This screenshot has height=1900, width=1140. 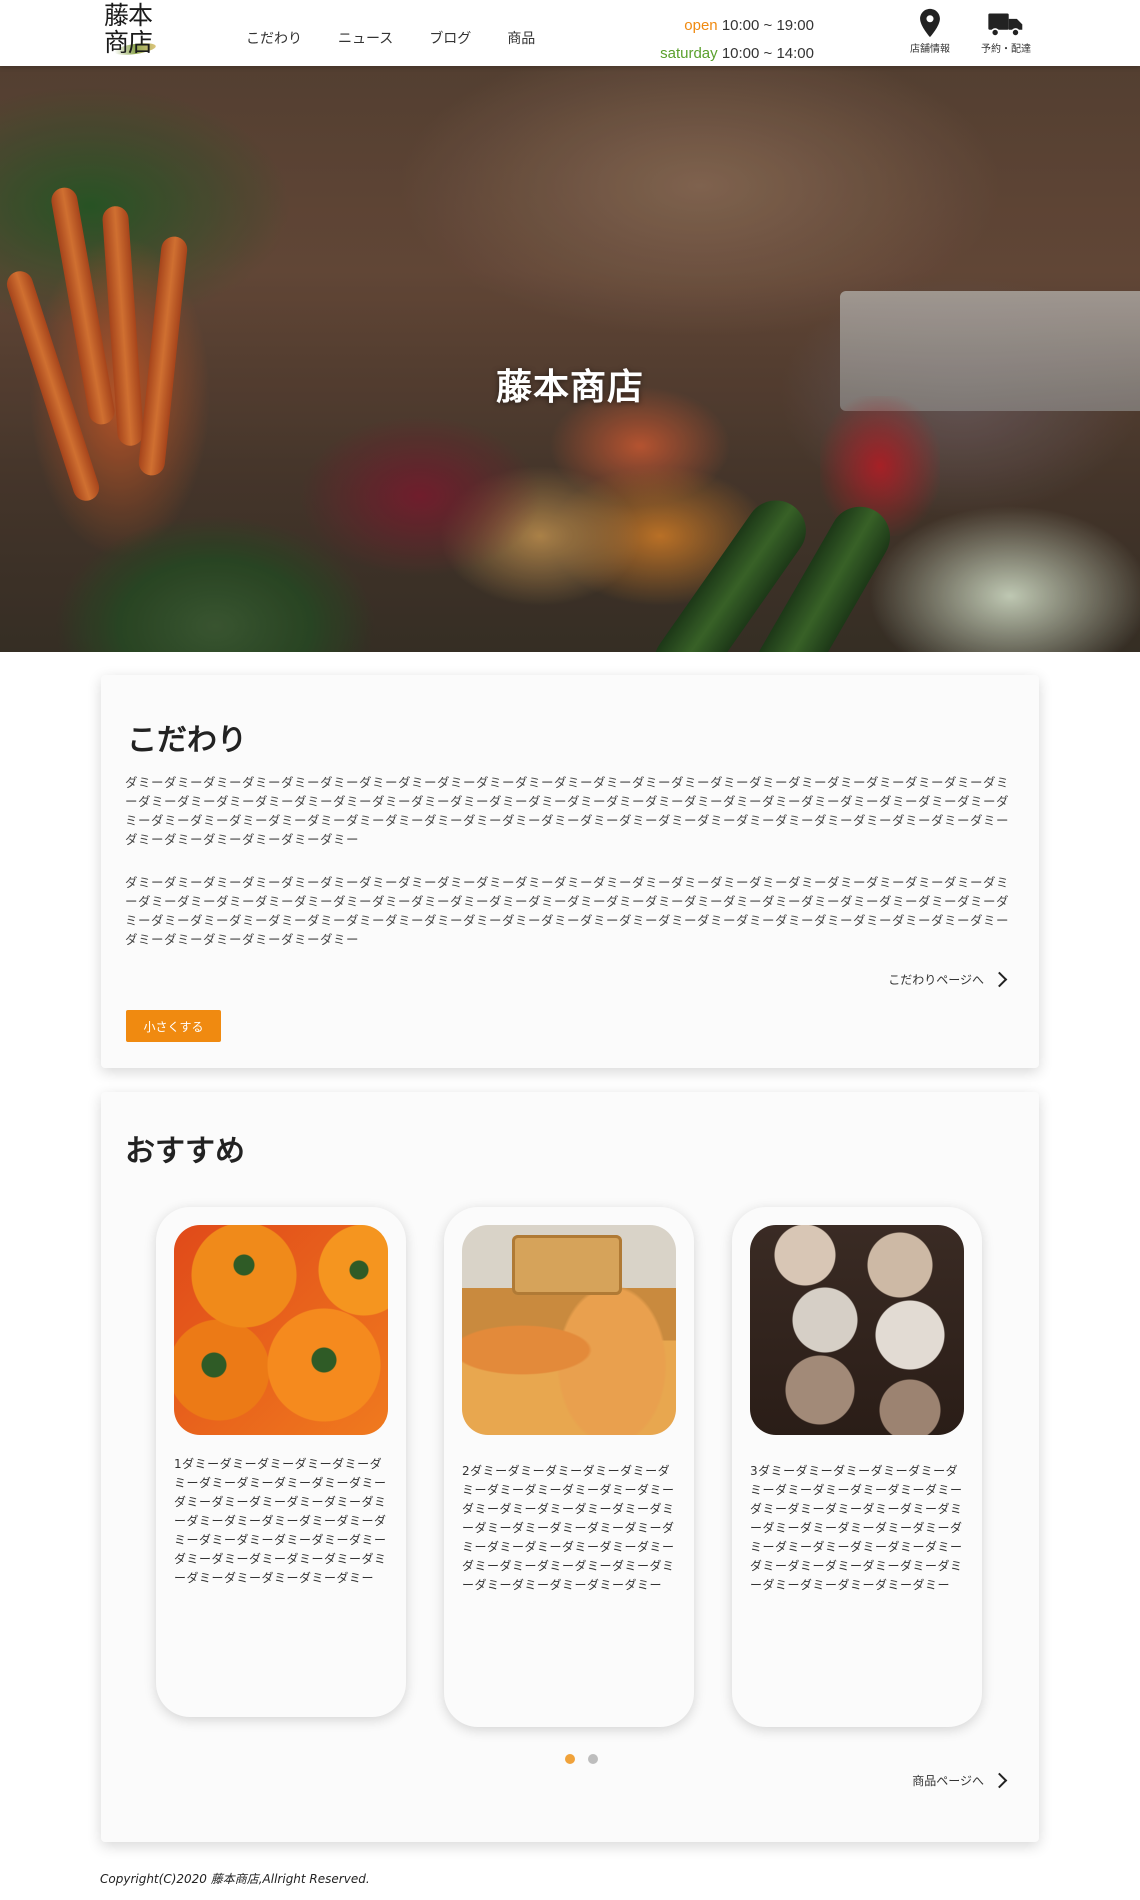 What do you see at coordinates (128, 29) in the screenshot?
I see `logo-text: 藤本商店` at bounding box center [128, 29].